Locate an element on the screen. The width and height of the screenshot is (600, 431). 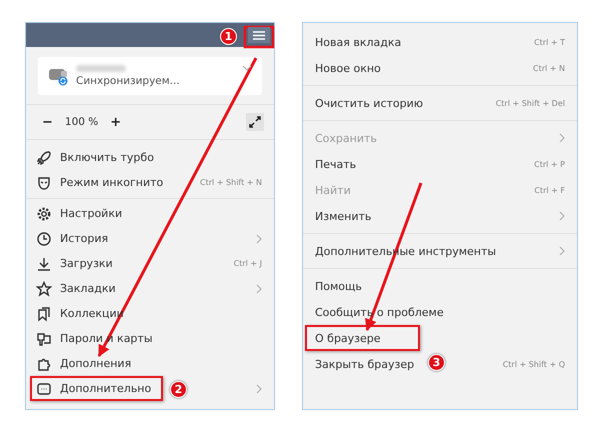
shortcut-label: Ctrl + Shift + N is located at coordinates (231, 182).